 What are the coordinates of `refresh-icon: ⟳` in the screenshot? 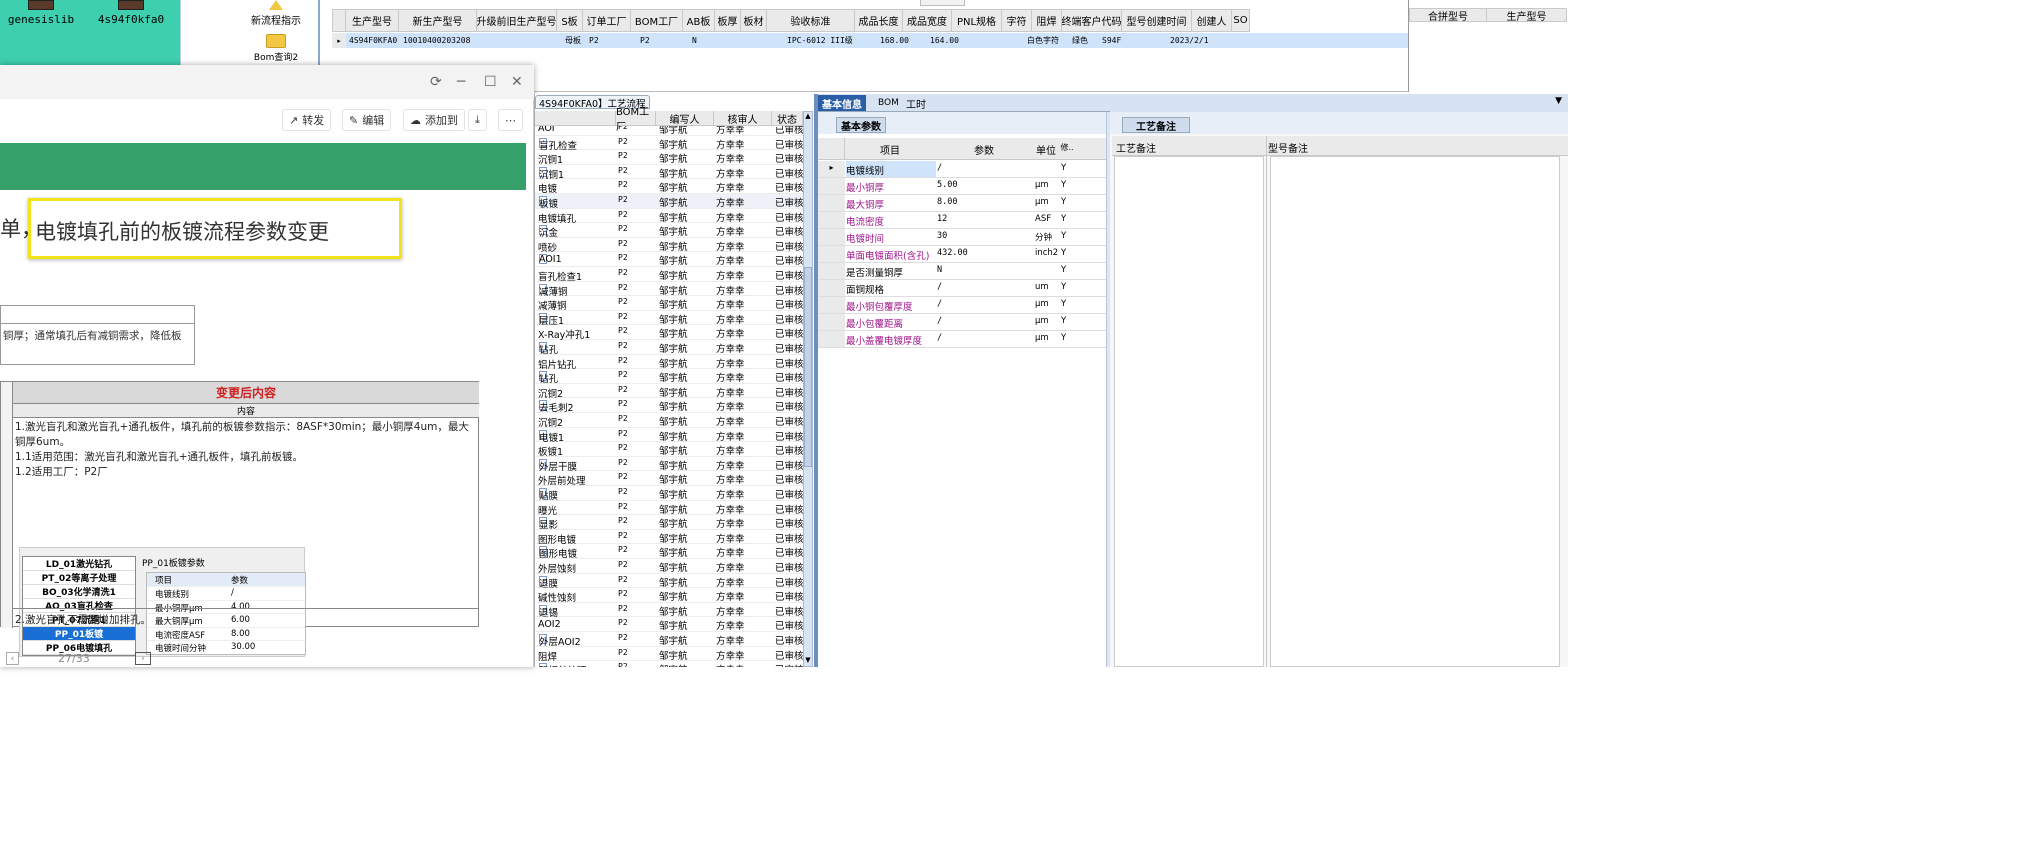 It's located at (436, 82).